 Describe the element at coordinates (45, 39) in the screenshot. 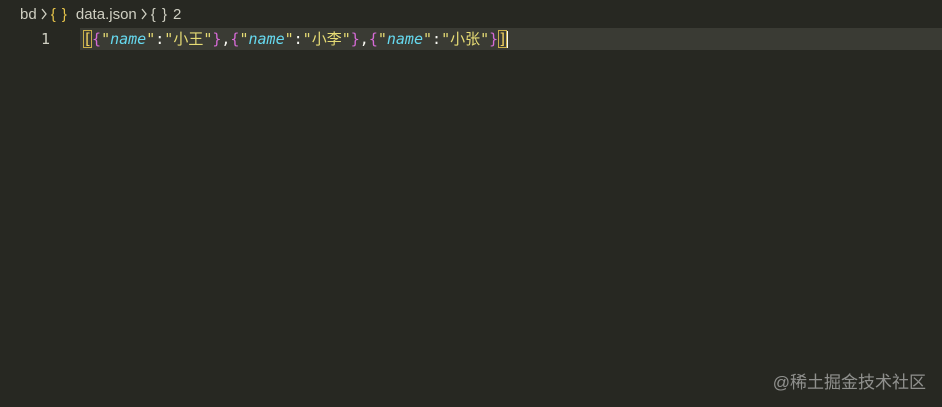

I see `line-number: 1` at that location.